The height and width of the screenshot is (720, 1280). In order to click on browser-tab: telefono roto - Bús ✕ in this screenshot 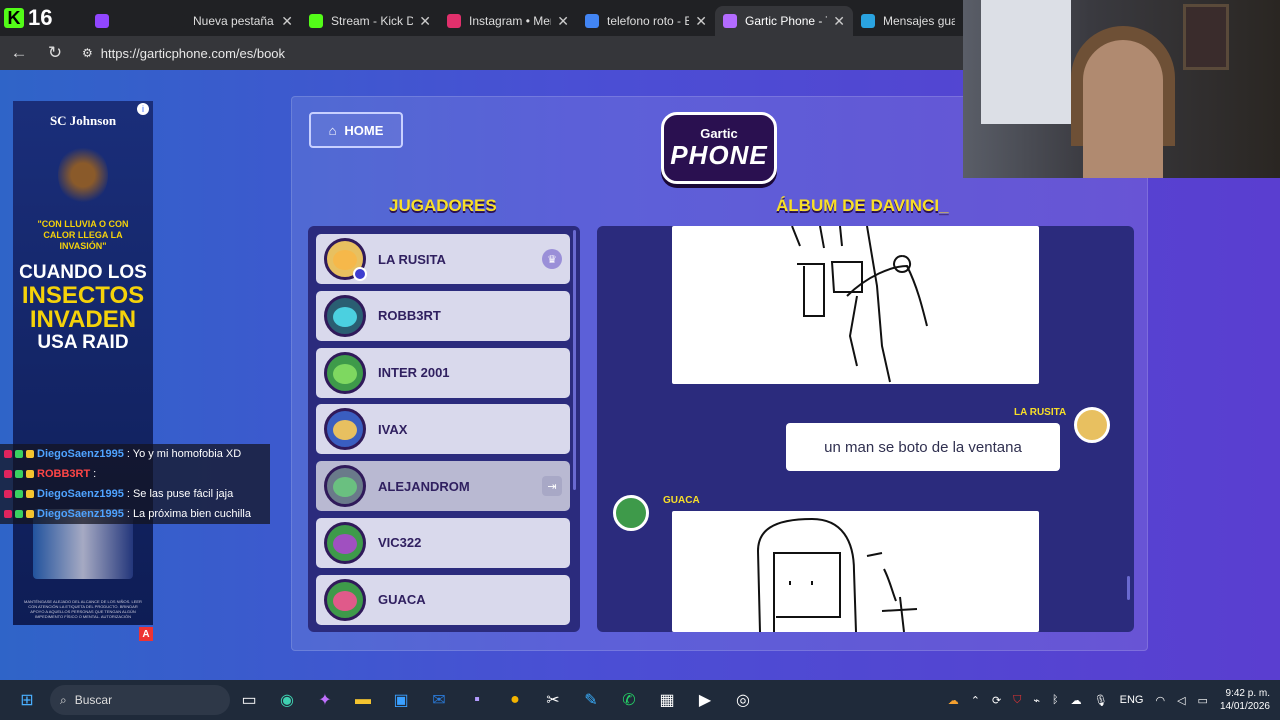, I will do `click(646, 21)`.